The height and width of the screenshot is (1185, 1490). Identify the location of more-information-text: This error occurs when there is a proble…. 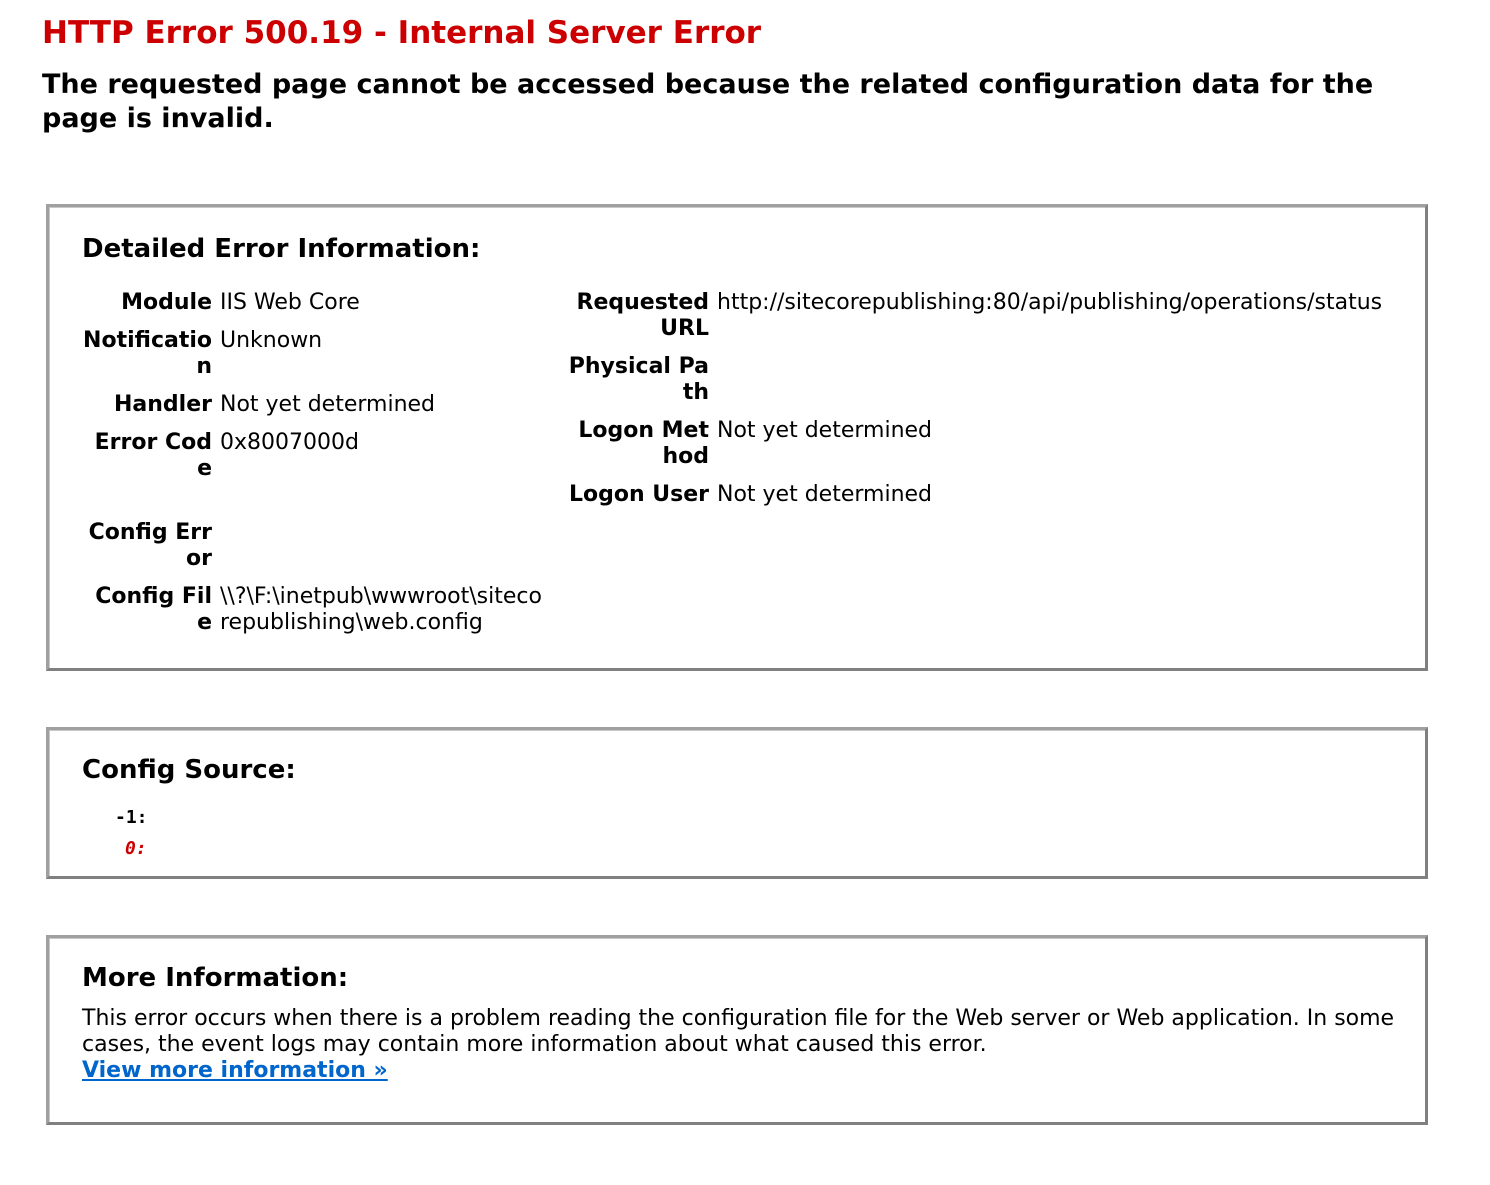
(738, 1031).